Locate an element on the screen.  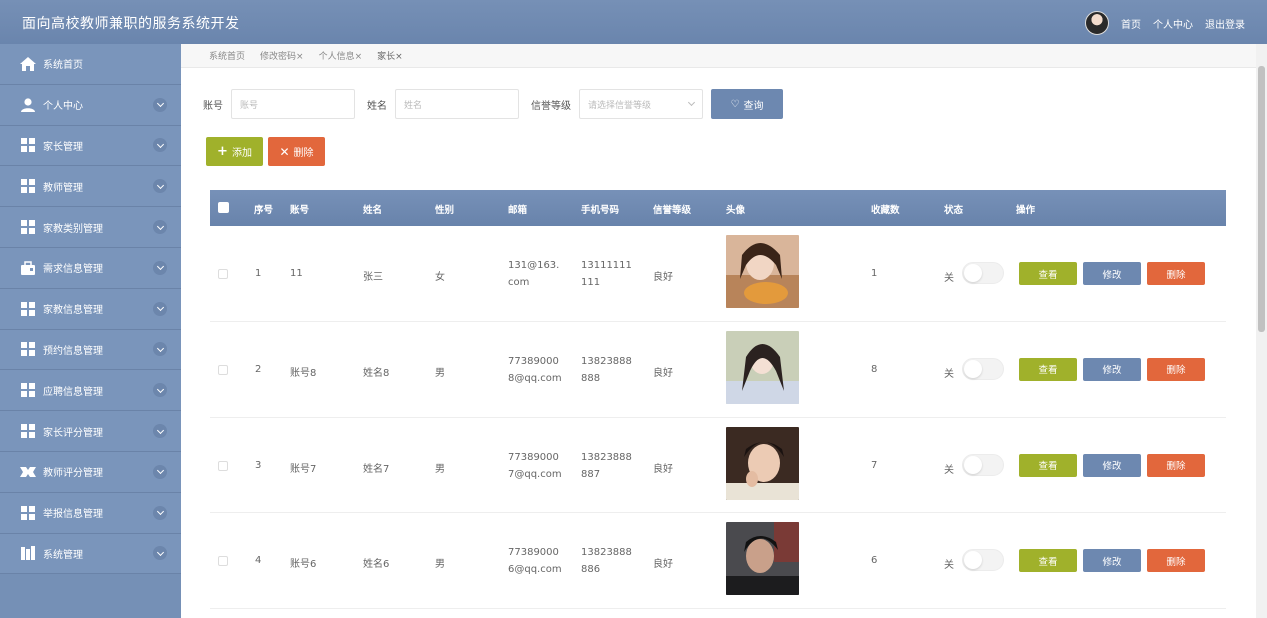
sidebar-item-parents: 家长管理 is located at coordinates (90, 146).